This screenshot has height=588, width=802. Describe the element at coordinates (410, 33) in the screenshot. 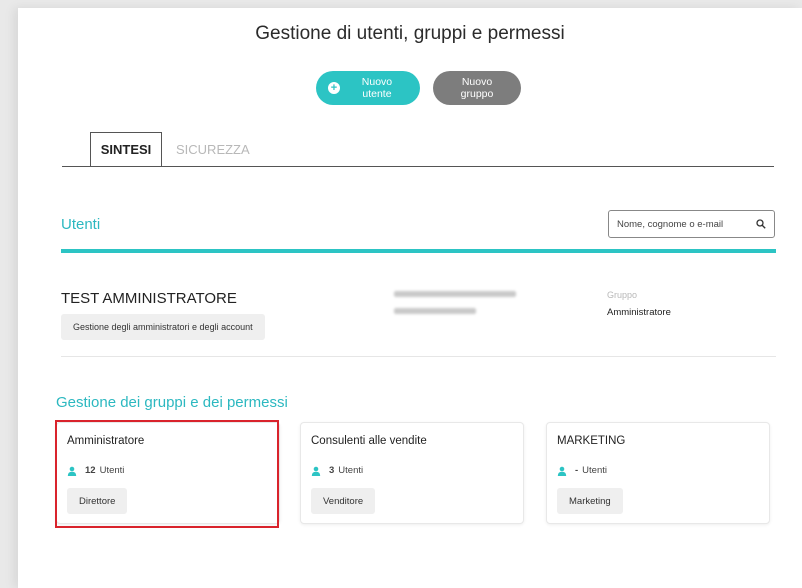

I see `page-title: Gestione di utenti, gruppi e permessi` at that location.